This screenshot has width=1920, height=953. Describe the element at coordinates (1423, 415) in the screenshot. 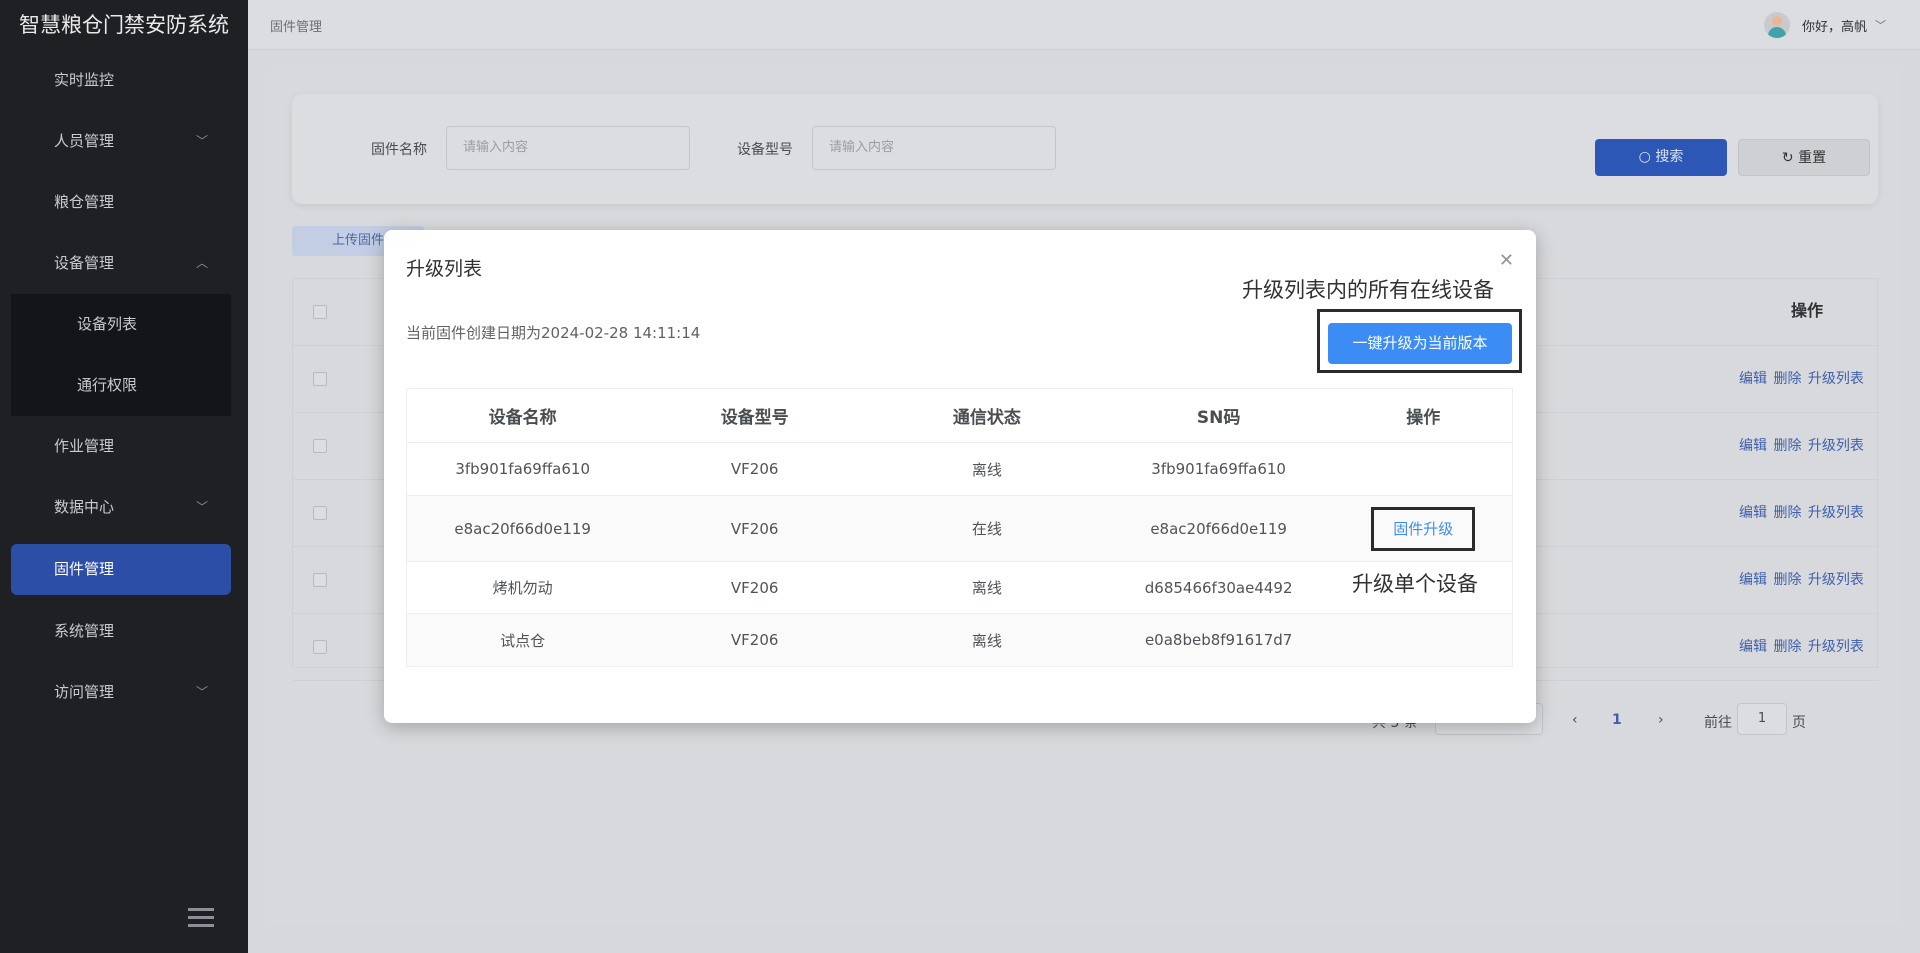

I see `col-operation: 操作` at that location.